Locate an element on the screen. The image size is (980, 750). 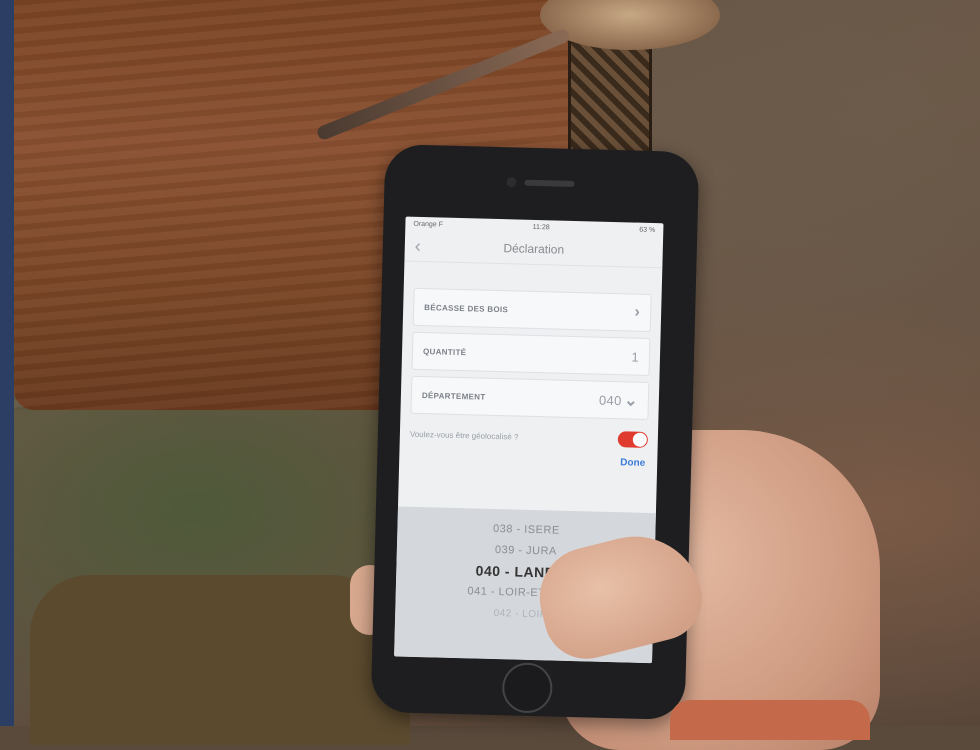
department-value: 040 is located at coordinates (610, 400).